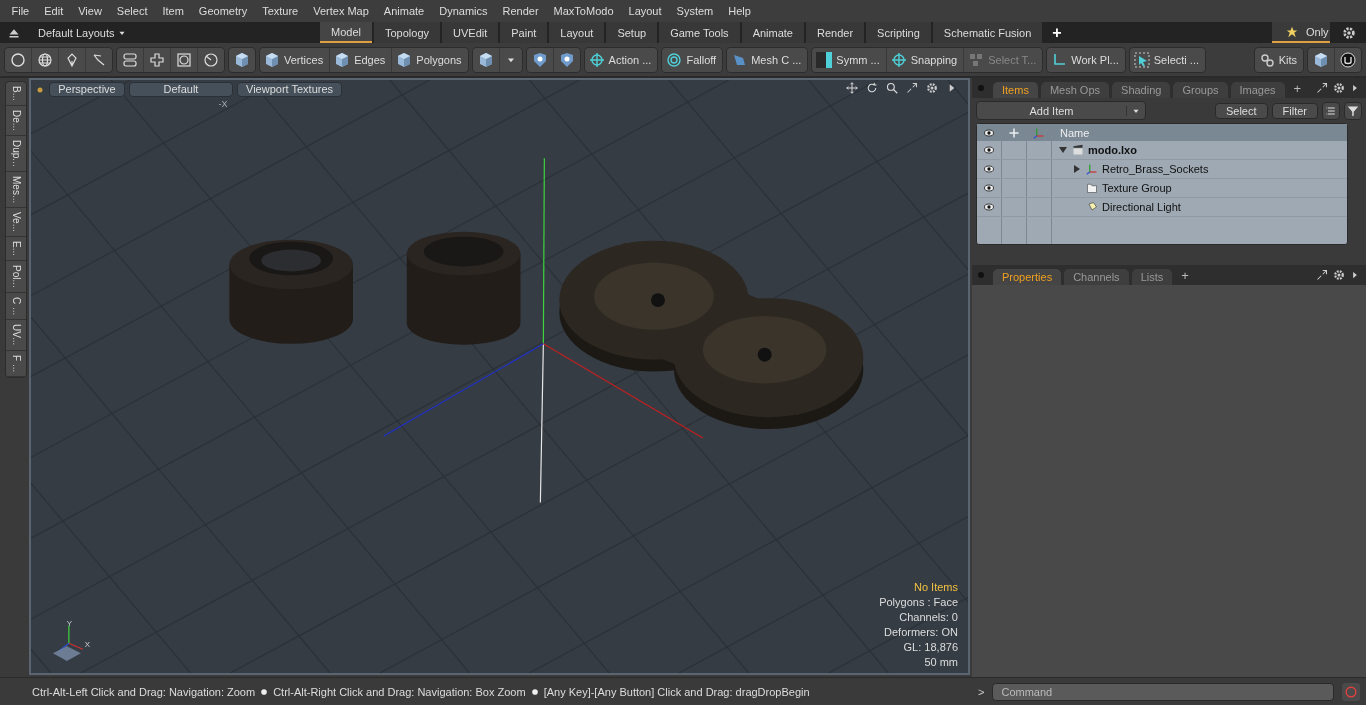 The width and height of the screenshot is (1366, 705). Describe the element at coordinates (341, 11) in the screenshot. I see `menu-item: Vertex Map` at that location.